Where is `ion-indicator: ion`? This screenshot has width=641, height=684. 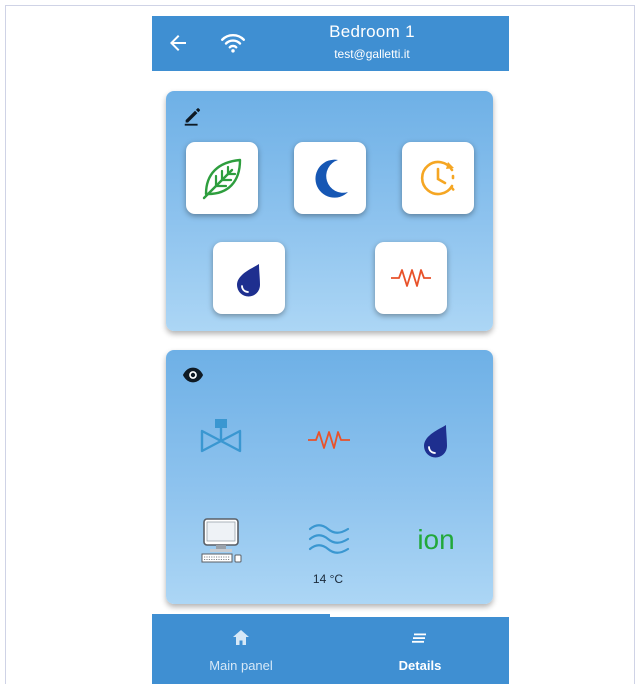 ion-indicator: ion is located at coordinates (436, 540).